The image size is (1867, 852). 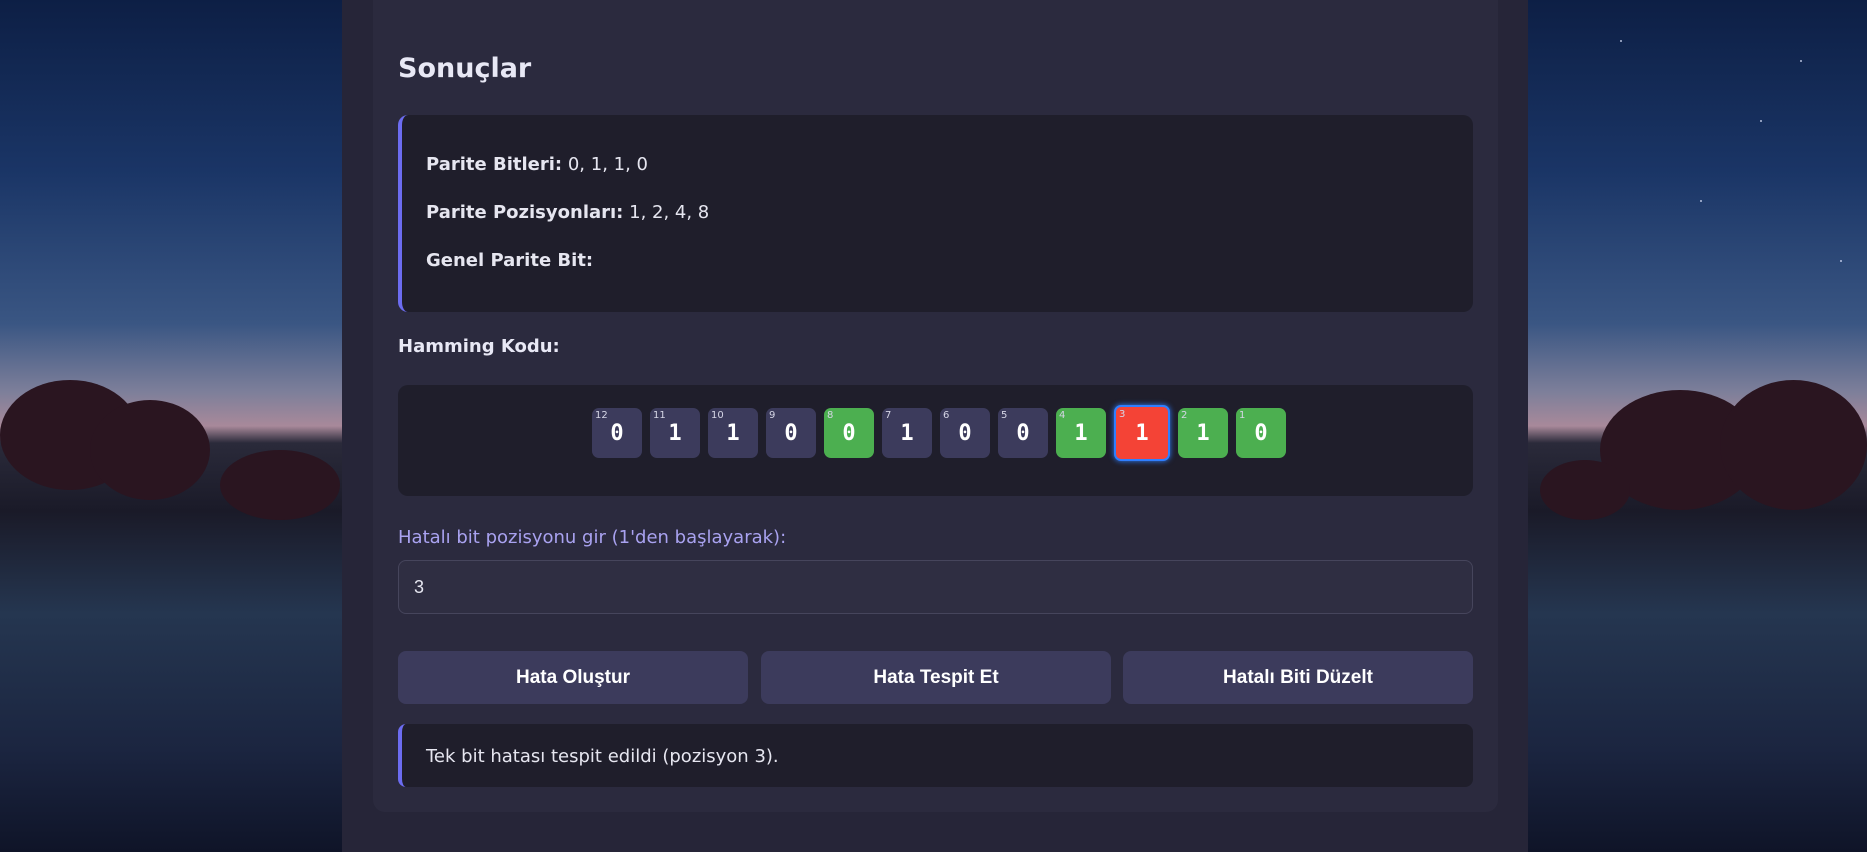 What do you see at coordinates (659, 415) in the screenshot?
I see `bit-position: 11` at bounding box center [659, 415].